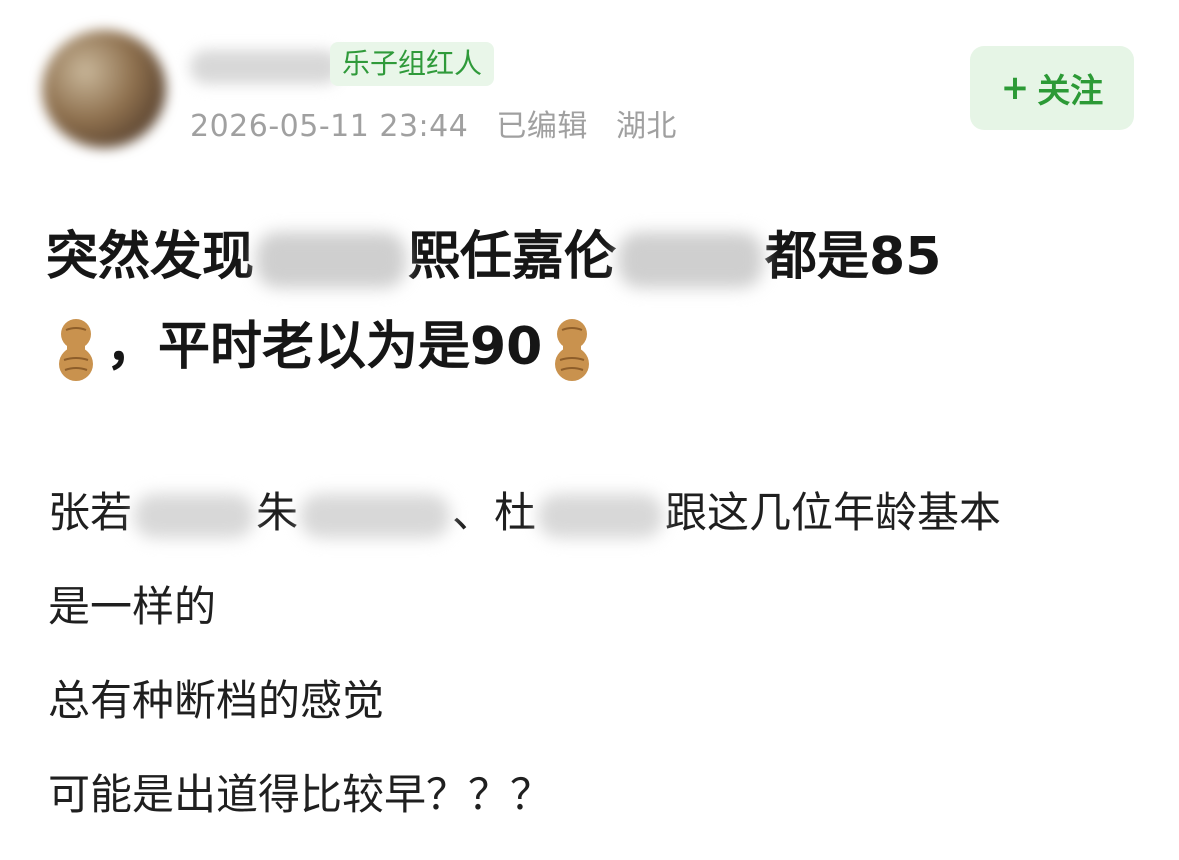 This screenshot has height=860, width=1179. Describe the element at coordinates (646, 126) in the screenshot. I see `location: 湖北` at that location.